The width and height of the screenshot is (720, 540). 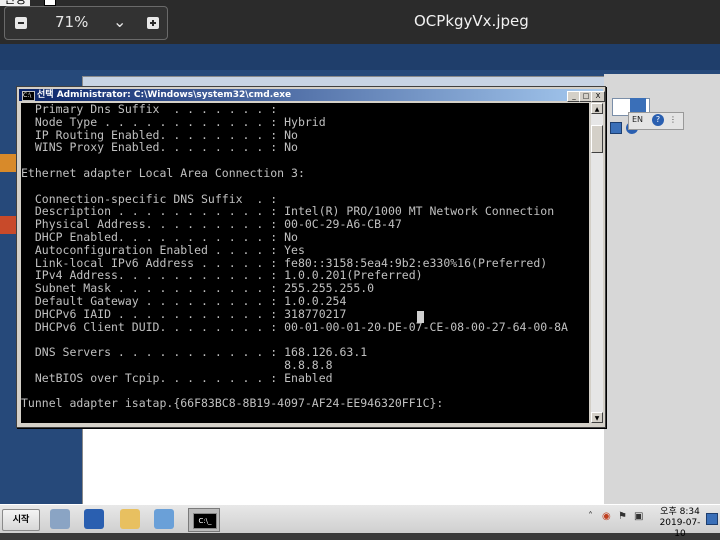 I want to click on zoom-in-button, so click(x=153, y=23).